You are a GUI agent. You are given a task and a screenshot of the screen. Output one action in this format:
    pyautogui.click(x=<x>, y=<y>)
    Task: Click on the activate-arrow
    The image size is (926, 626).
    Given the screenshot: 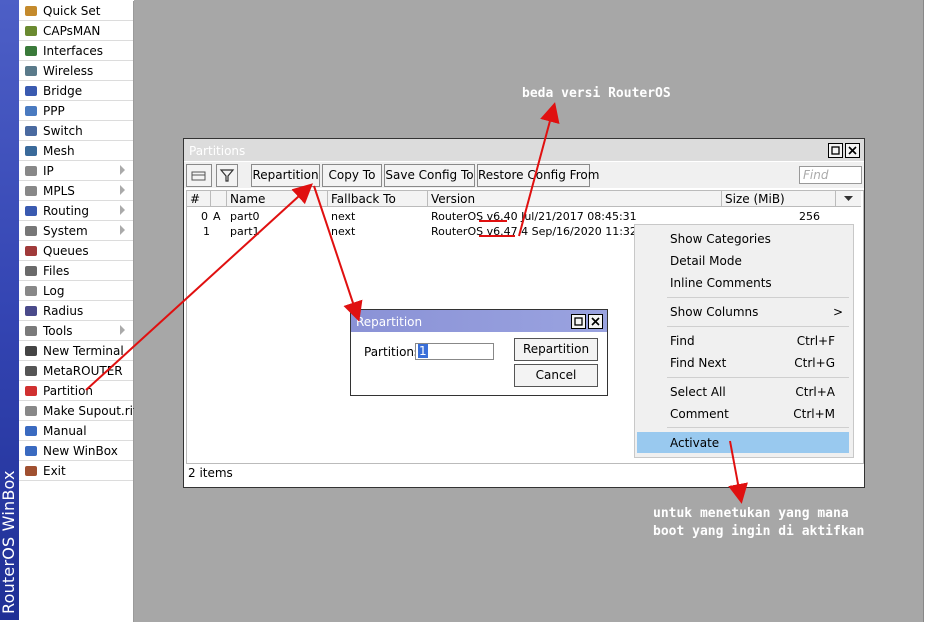 What is the action you would take?
    pyautogui.click(x=738, y=472)
    